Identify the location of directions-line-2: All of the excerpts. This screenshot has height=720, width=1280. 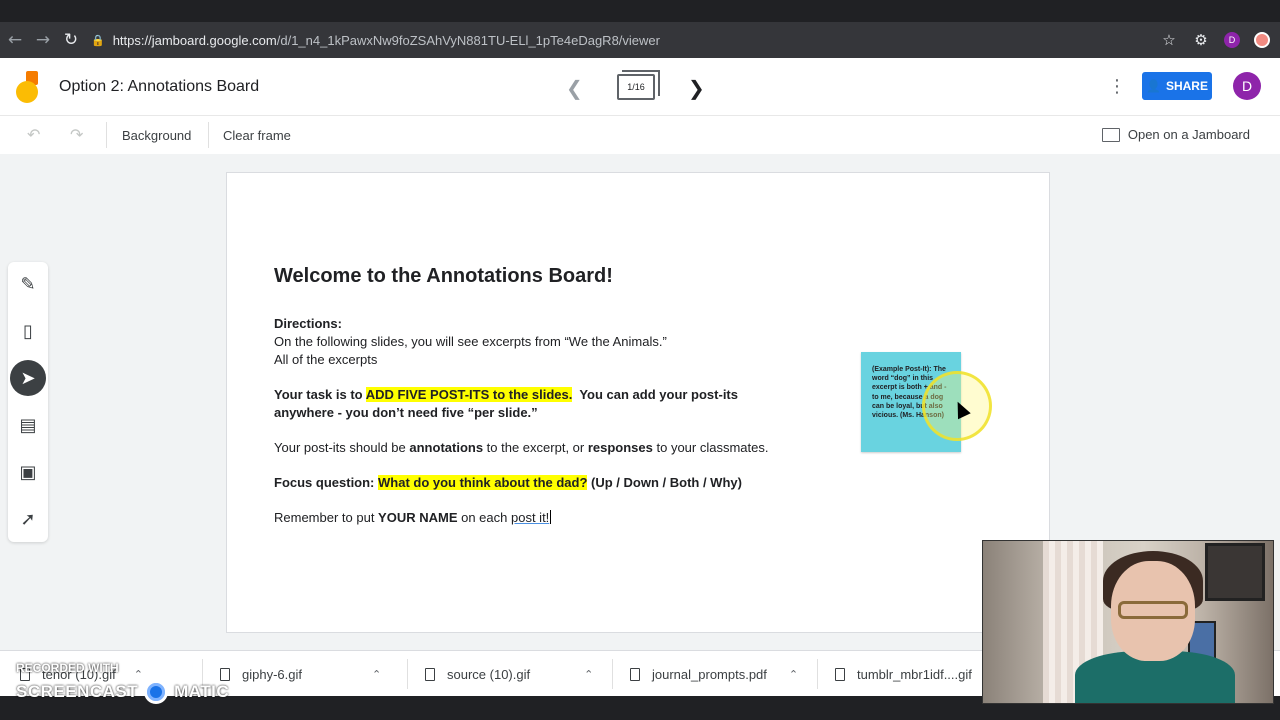
(326, 359).